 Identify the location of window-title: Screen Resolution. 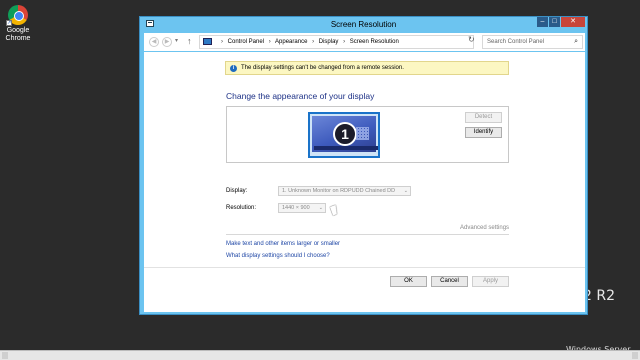
(363, 24).